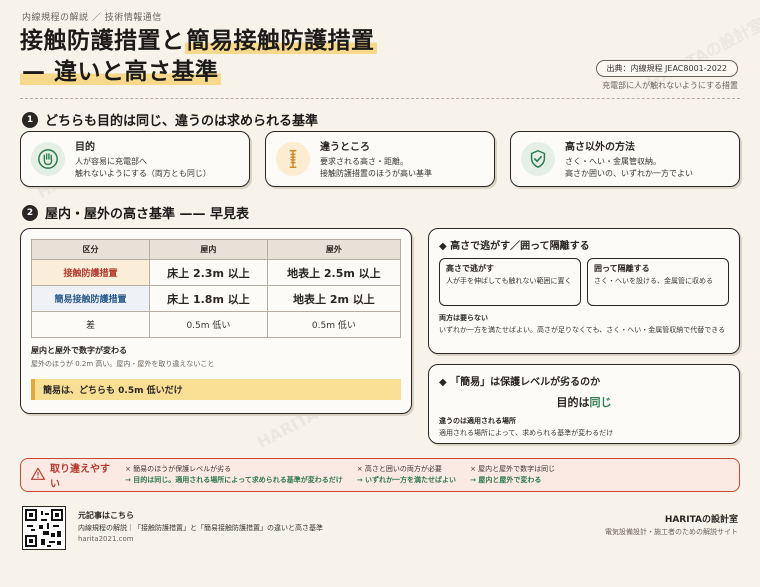  What do you see at coordinates (85, 147) in the screenshot?
I see `card-title: 目的` at bounding box center [85, 147].